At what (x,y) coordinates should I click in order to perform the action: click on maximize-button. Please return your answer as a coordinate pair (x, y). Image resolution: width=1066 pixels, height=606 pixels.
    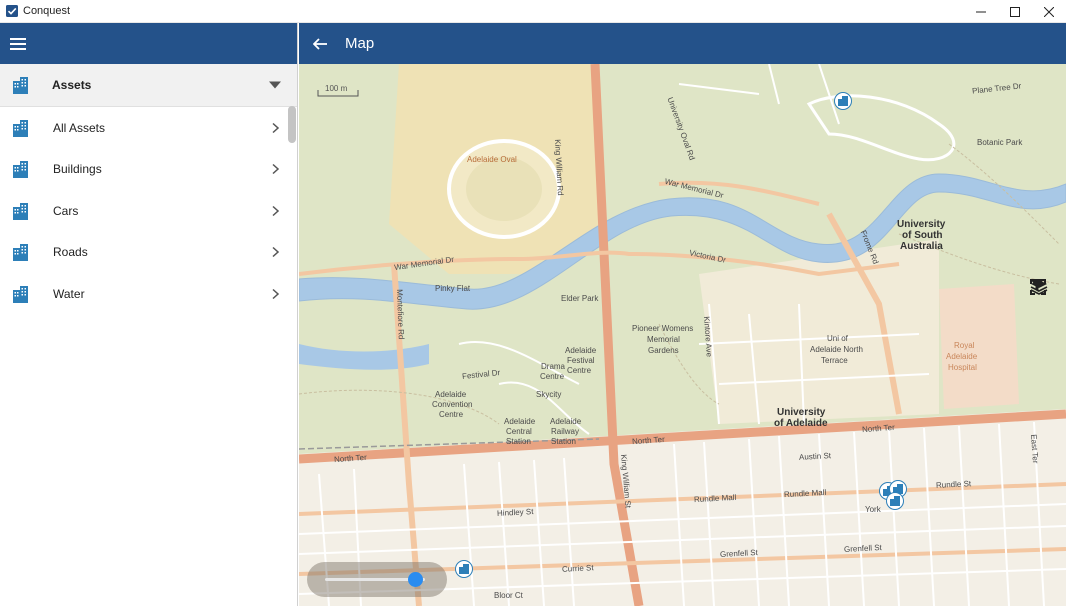
    Looking at the image, I should click on (1015, 11).